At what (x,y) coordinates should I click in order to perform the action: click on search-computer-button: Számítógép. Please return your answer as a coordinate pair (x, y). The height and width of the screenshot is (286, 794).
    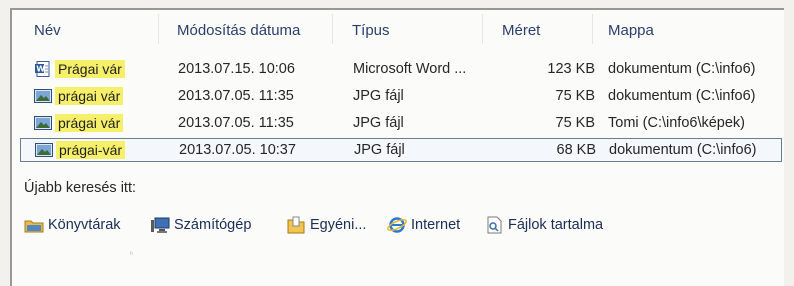
    Looking at the image, I should click on (200, 225).